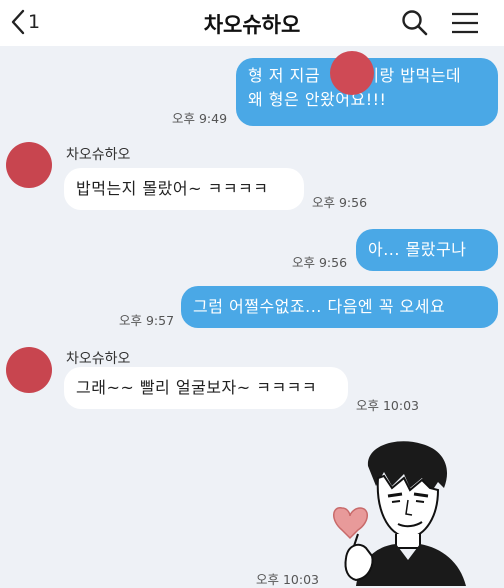  What do you see at coordinates (200, 118) in the screenshot?
I see `message-time: 오후 9:49` at bounding box center [200, 118].